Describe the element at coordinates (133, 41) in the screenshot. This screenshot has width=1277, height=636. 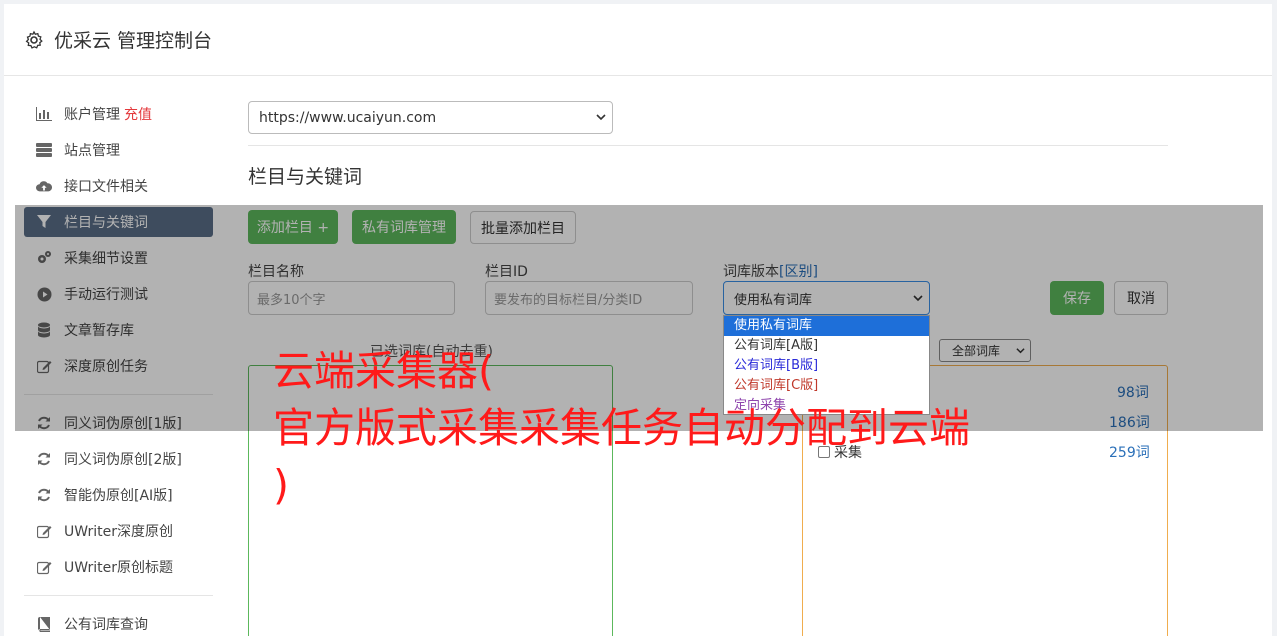
I see `app-title: 优采云 管理控制台` at that location.